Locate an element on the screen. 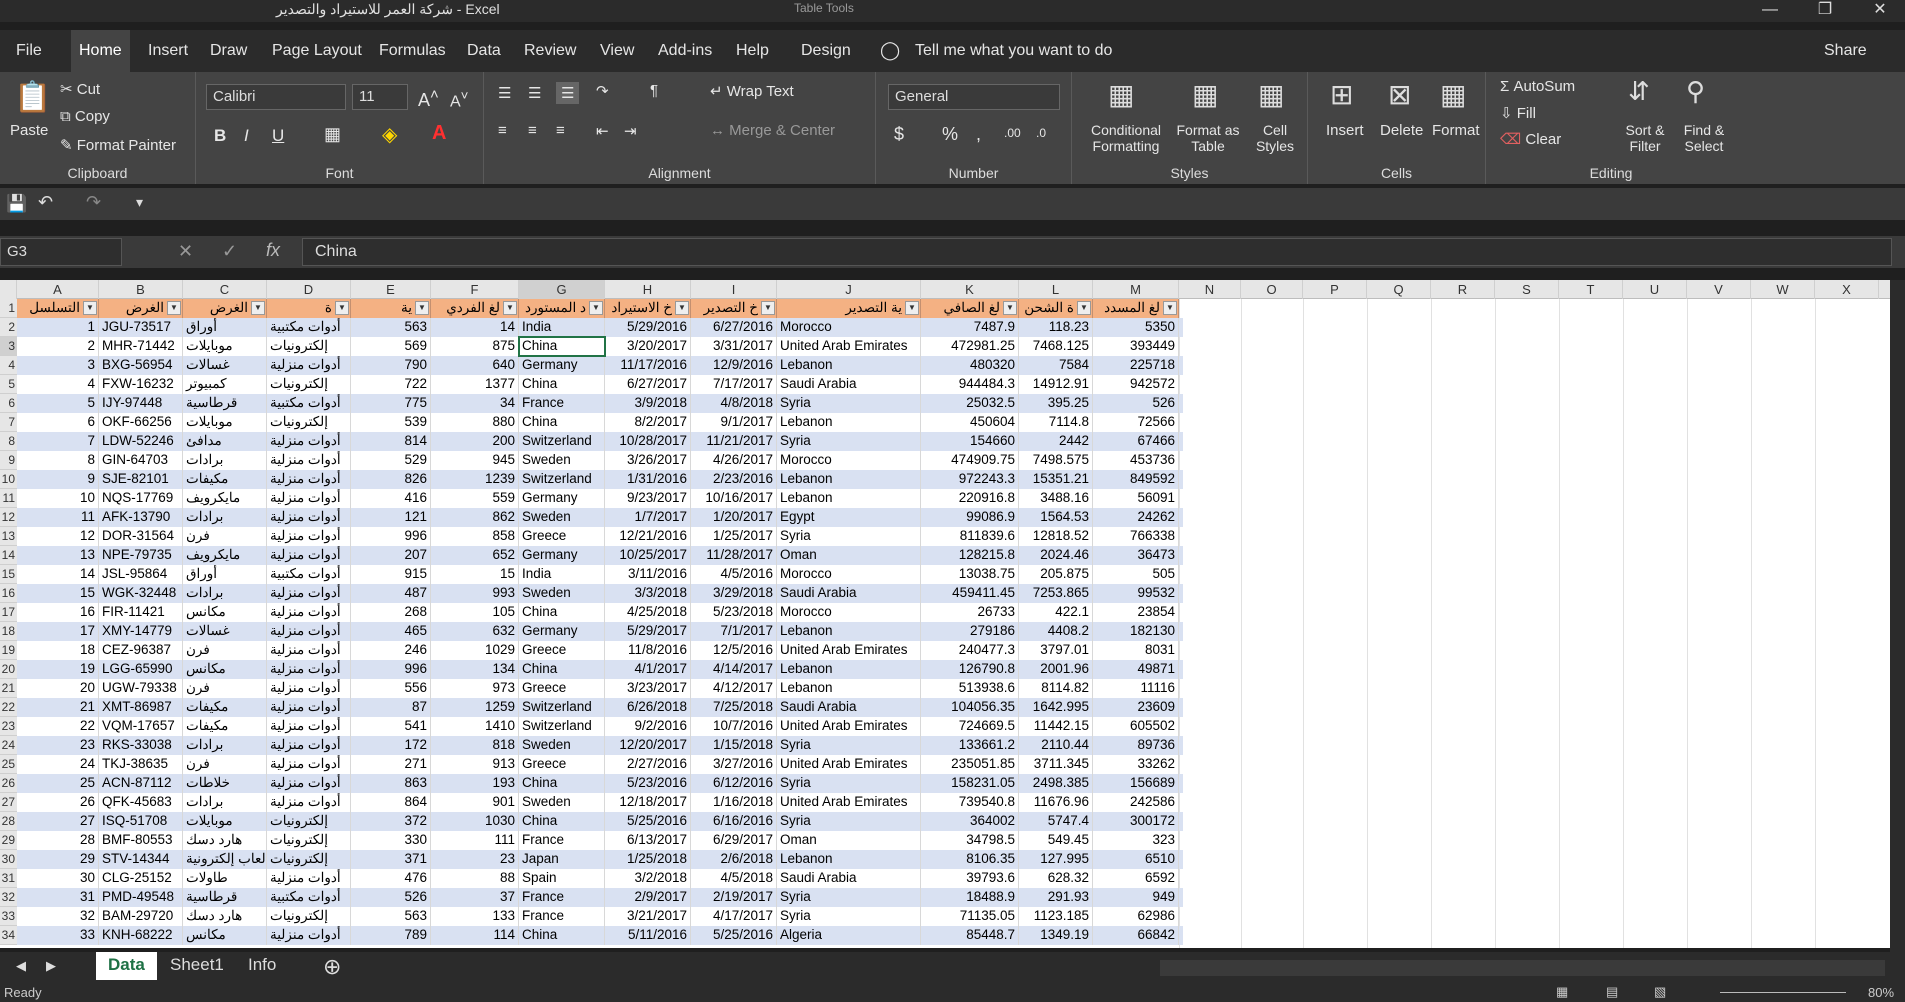 The height and width of the screenshot is (1002, 1905). table-cell: 37 is located at coordinates (475, 897).